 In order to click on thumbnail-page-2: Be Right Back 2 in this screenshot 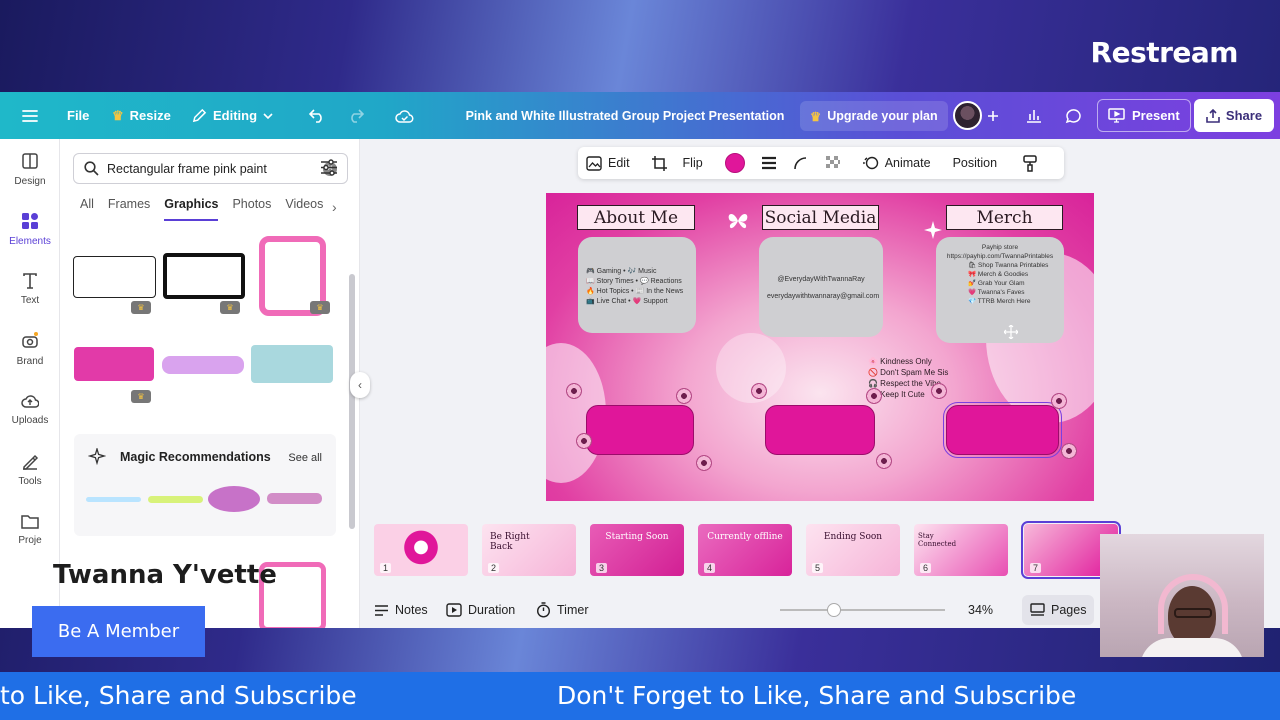, I will do `click(529, 550)`.